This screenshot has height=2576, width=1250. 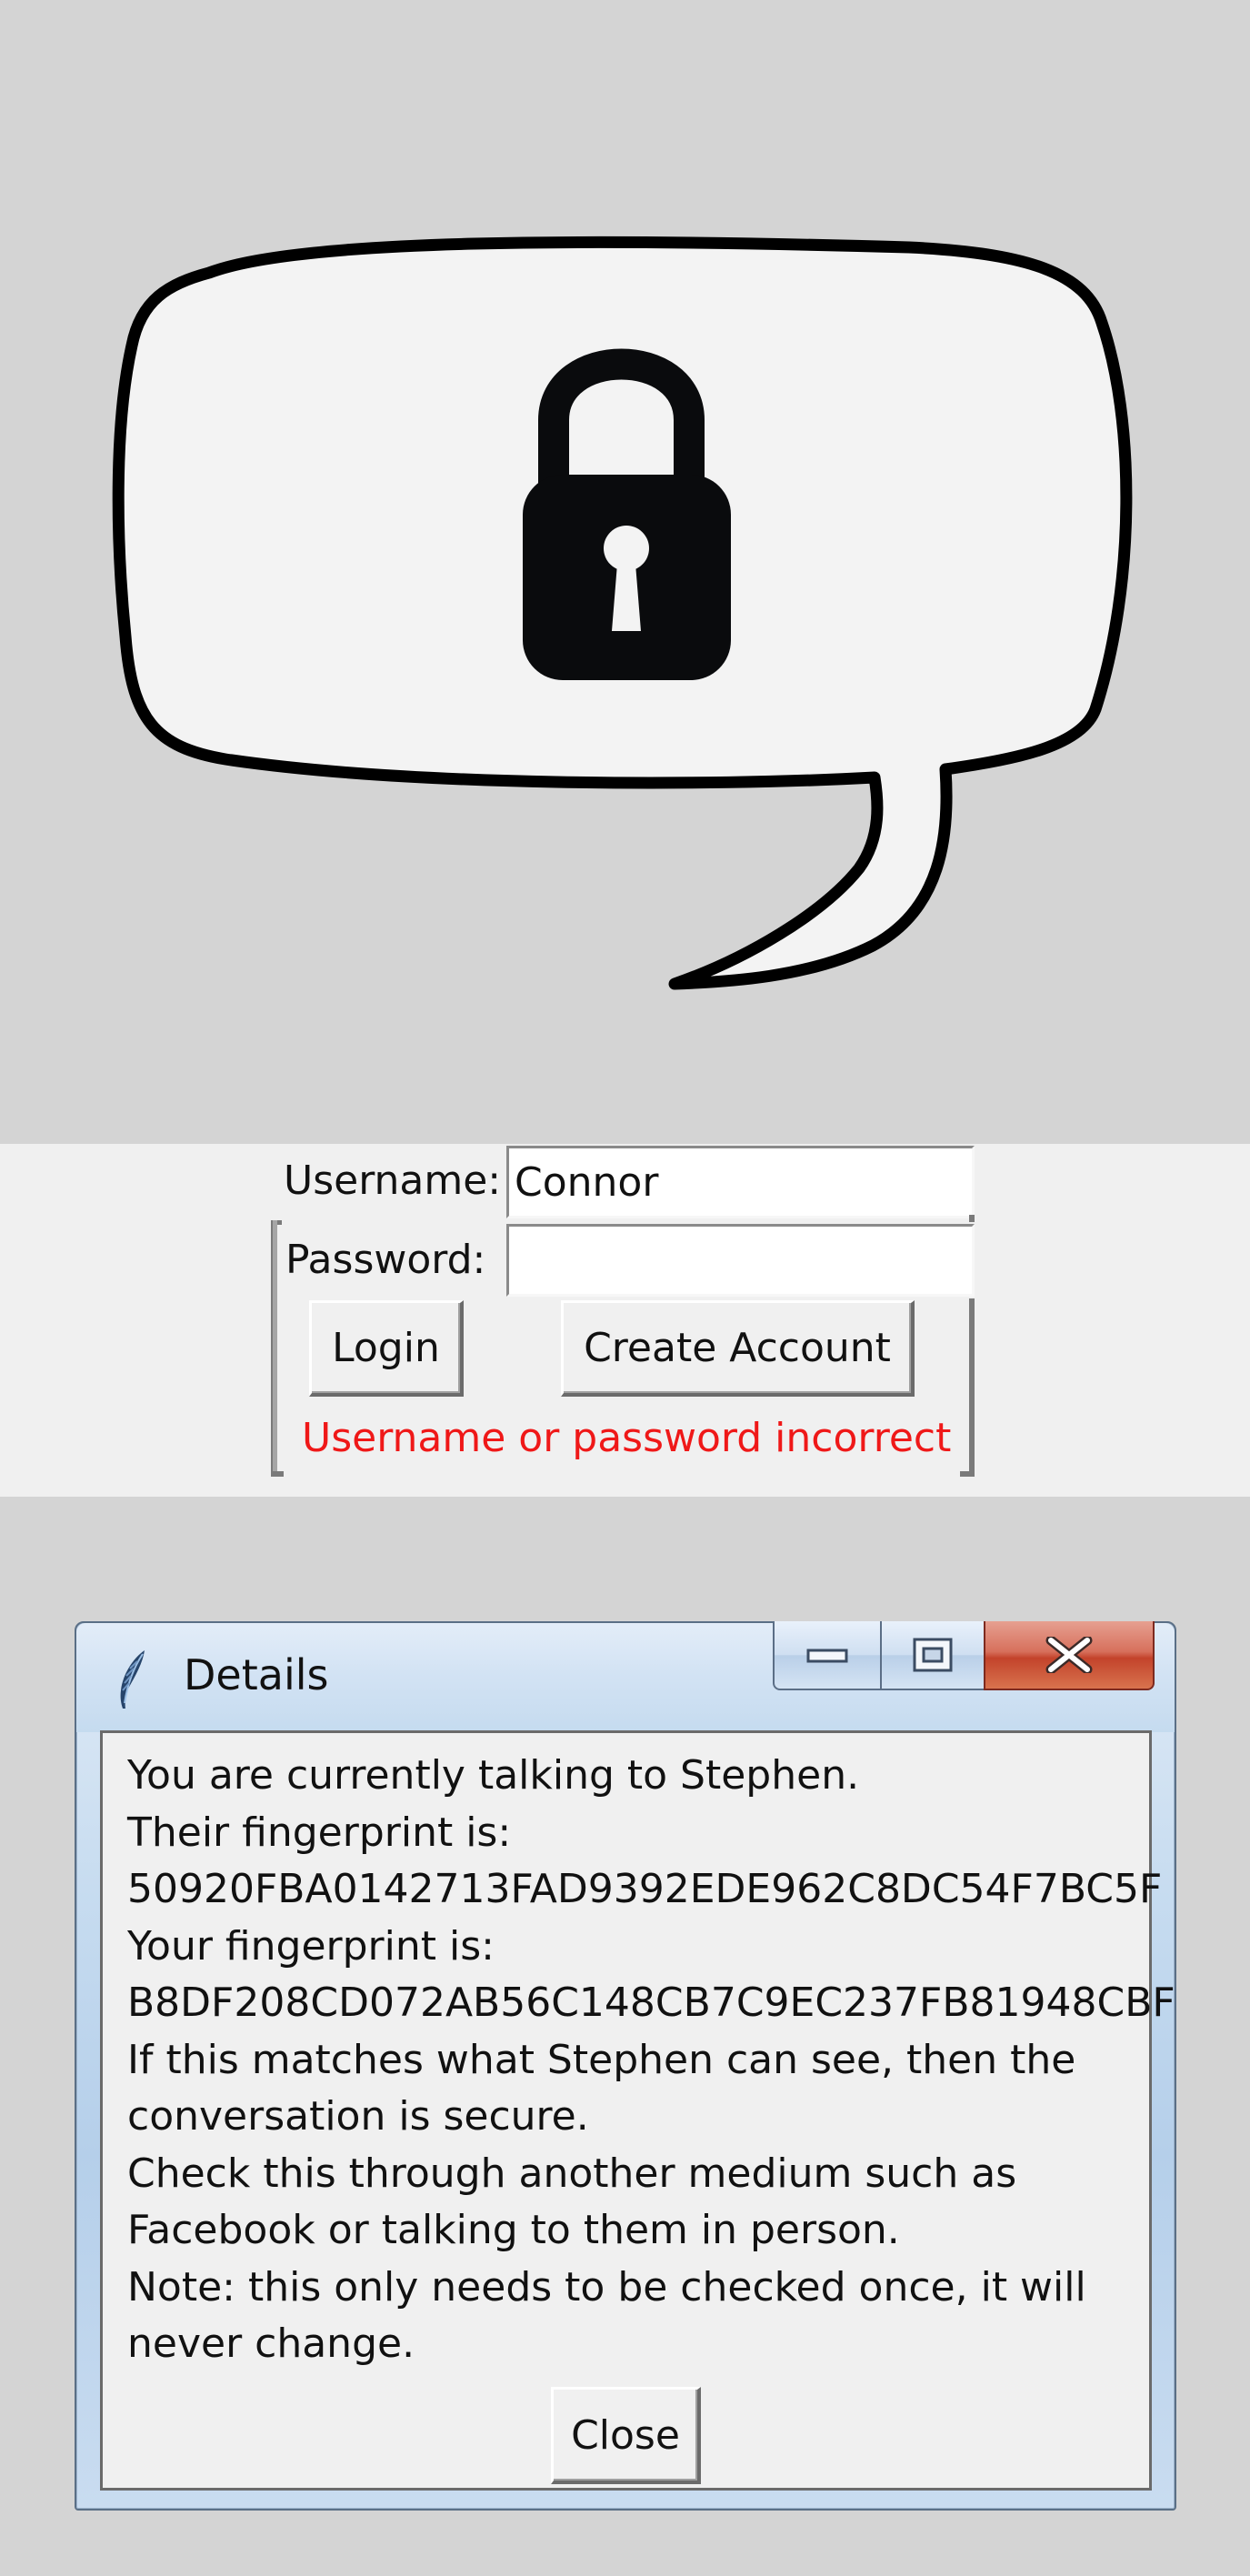 I want to click on error-message: Username or password incorrect, so click(x=627, y=1438).